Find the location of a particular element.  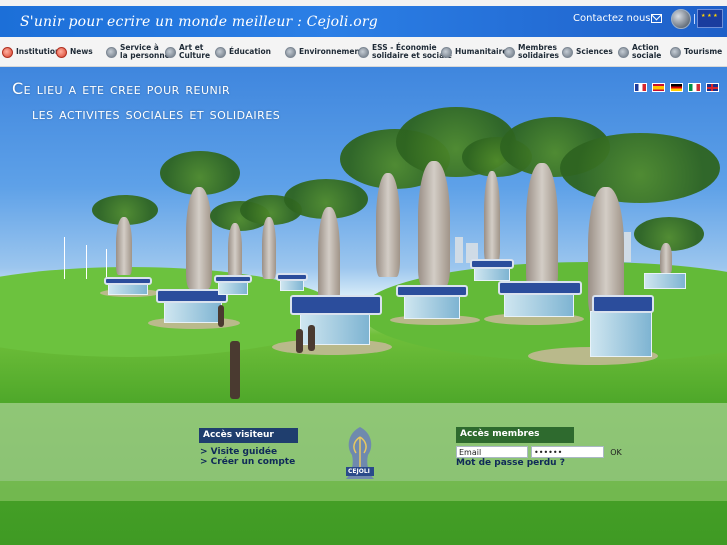

nav-item-label: News is located at coordinates (81, 51).